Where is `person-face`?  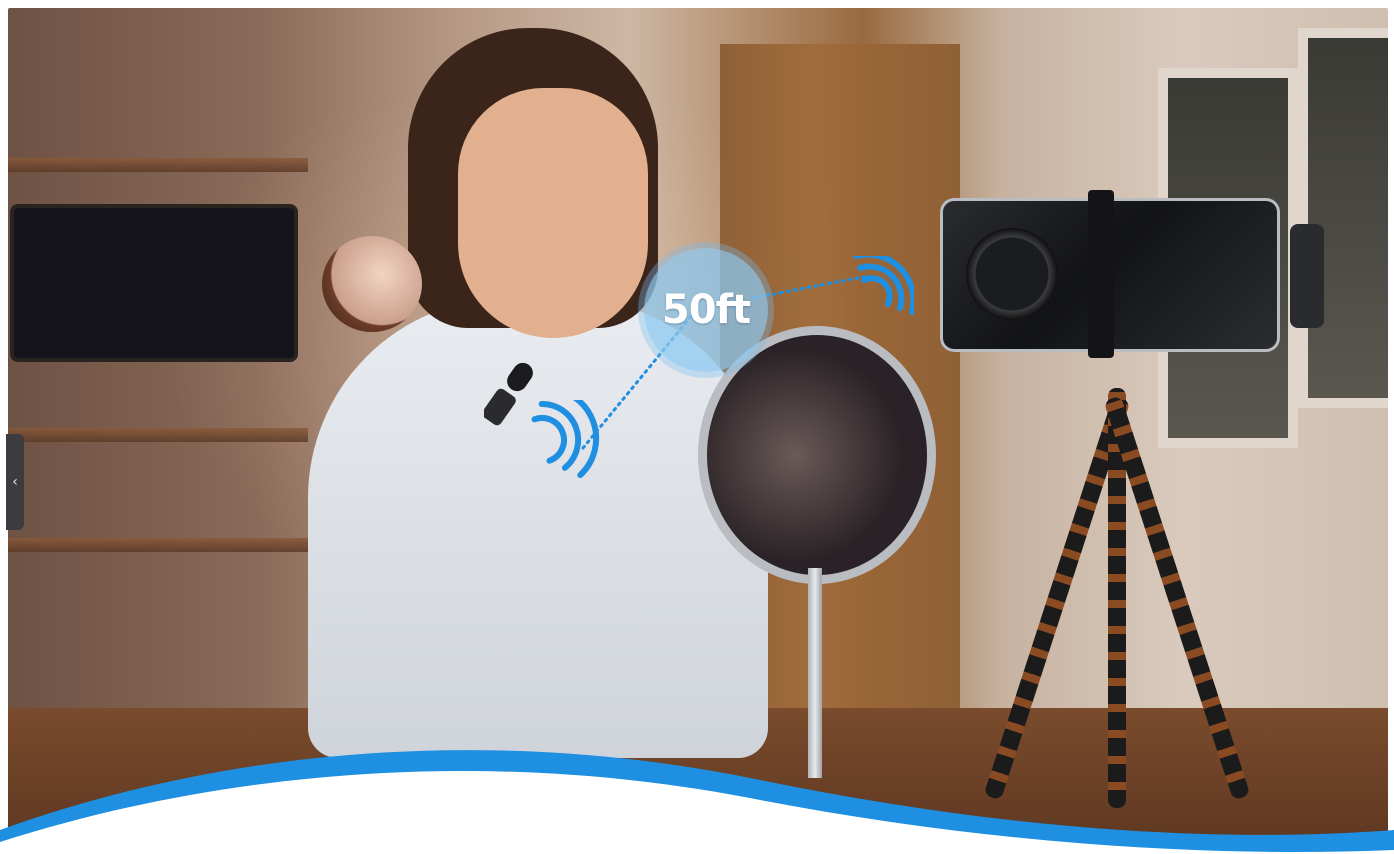 person-face is located at coordinates (553, 213).